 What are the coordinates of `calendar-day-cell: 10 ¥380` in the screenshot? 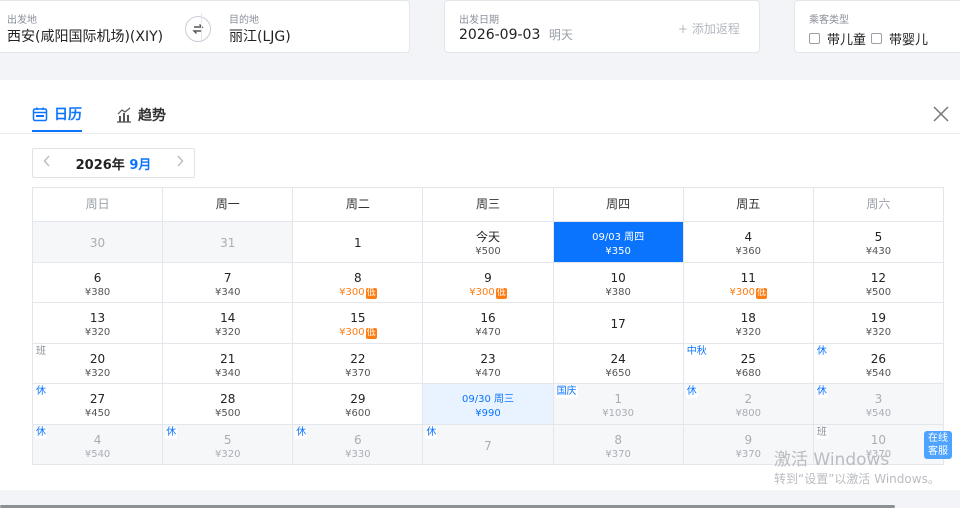 It's located at (618, 282).